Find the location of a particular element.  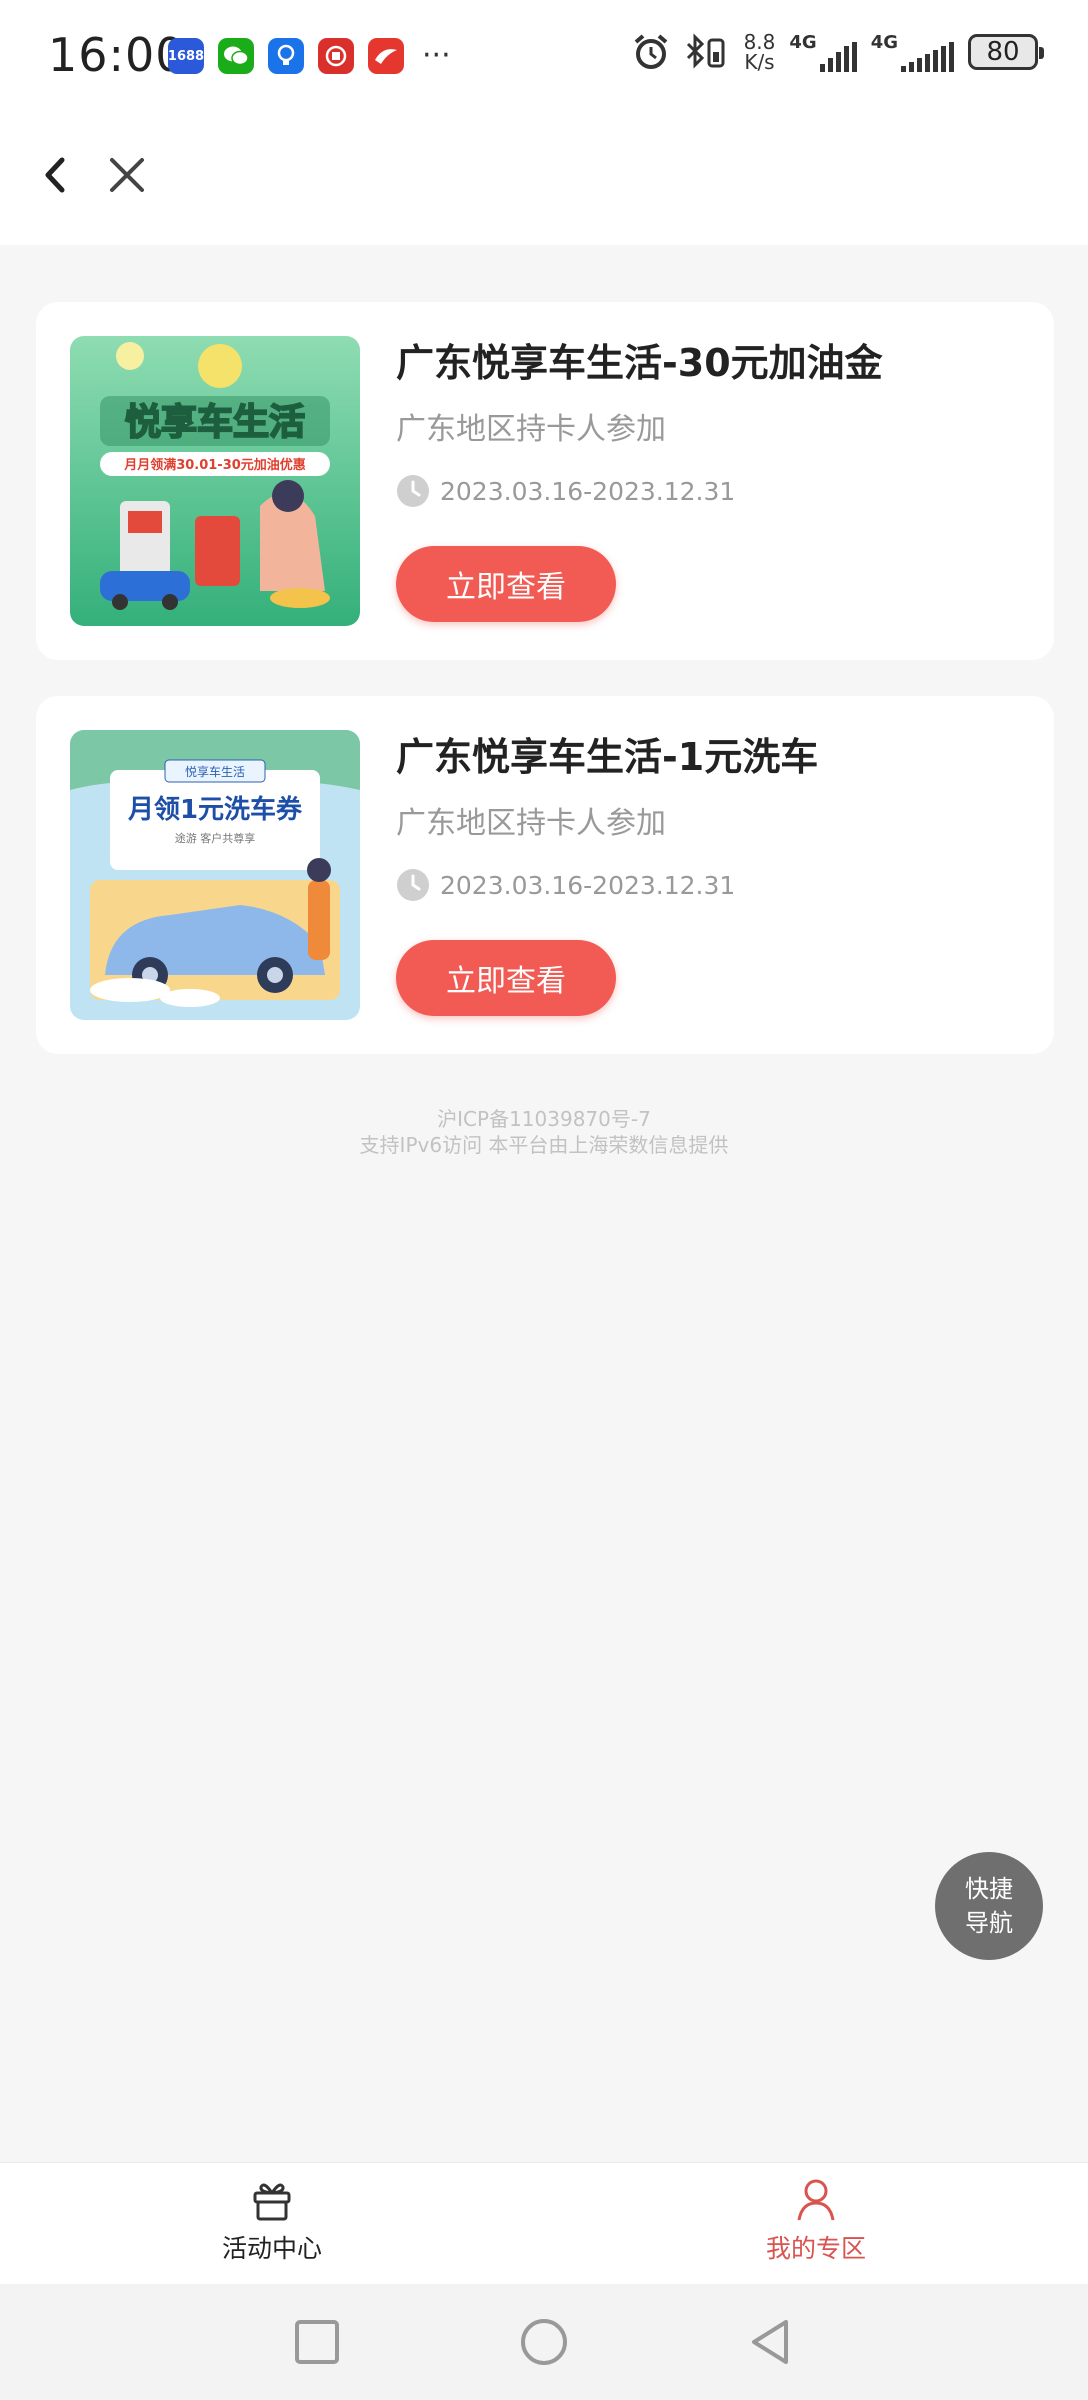

recent-apps-square-icon is located at coordinates (317, 2342).